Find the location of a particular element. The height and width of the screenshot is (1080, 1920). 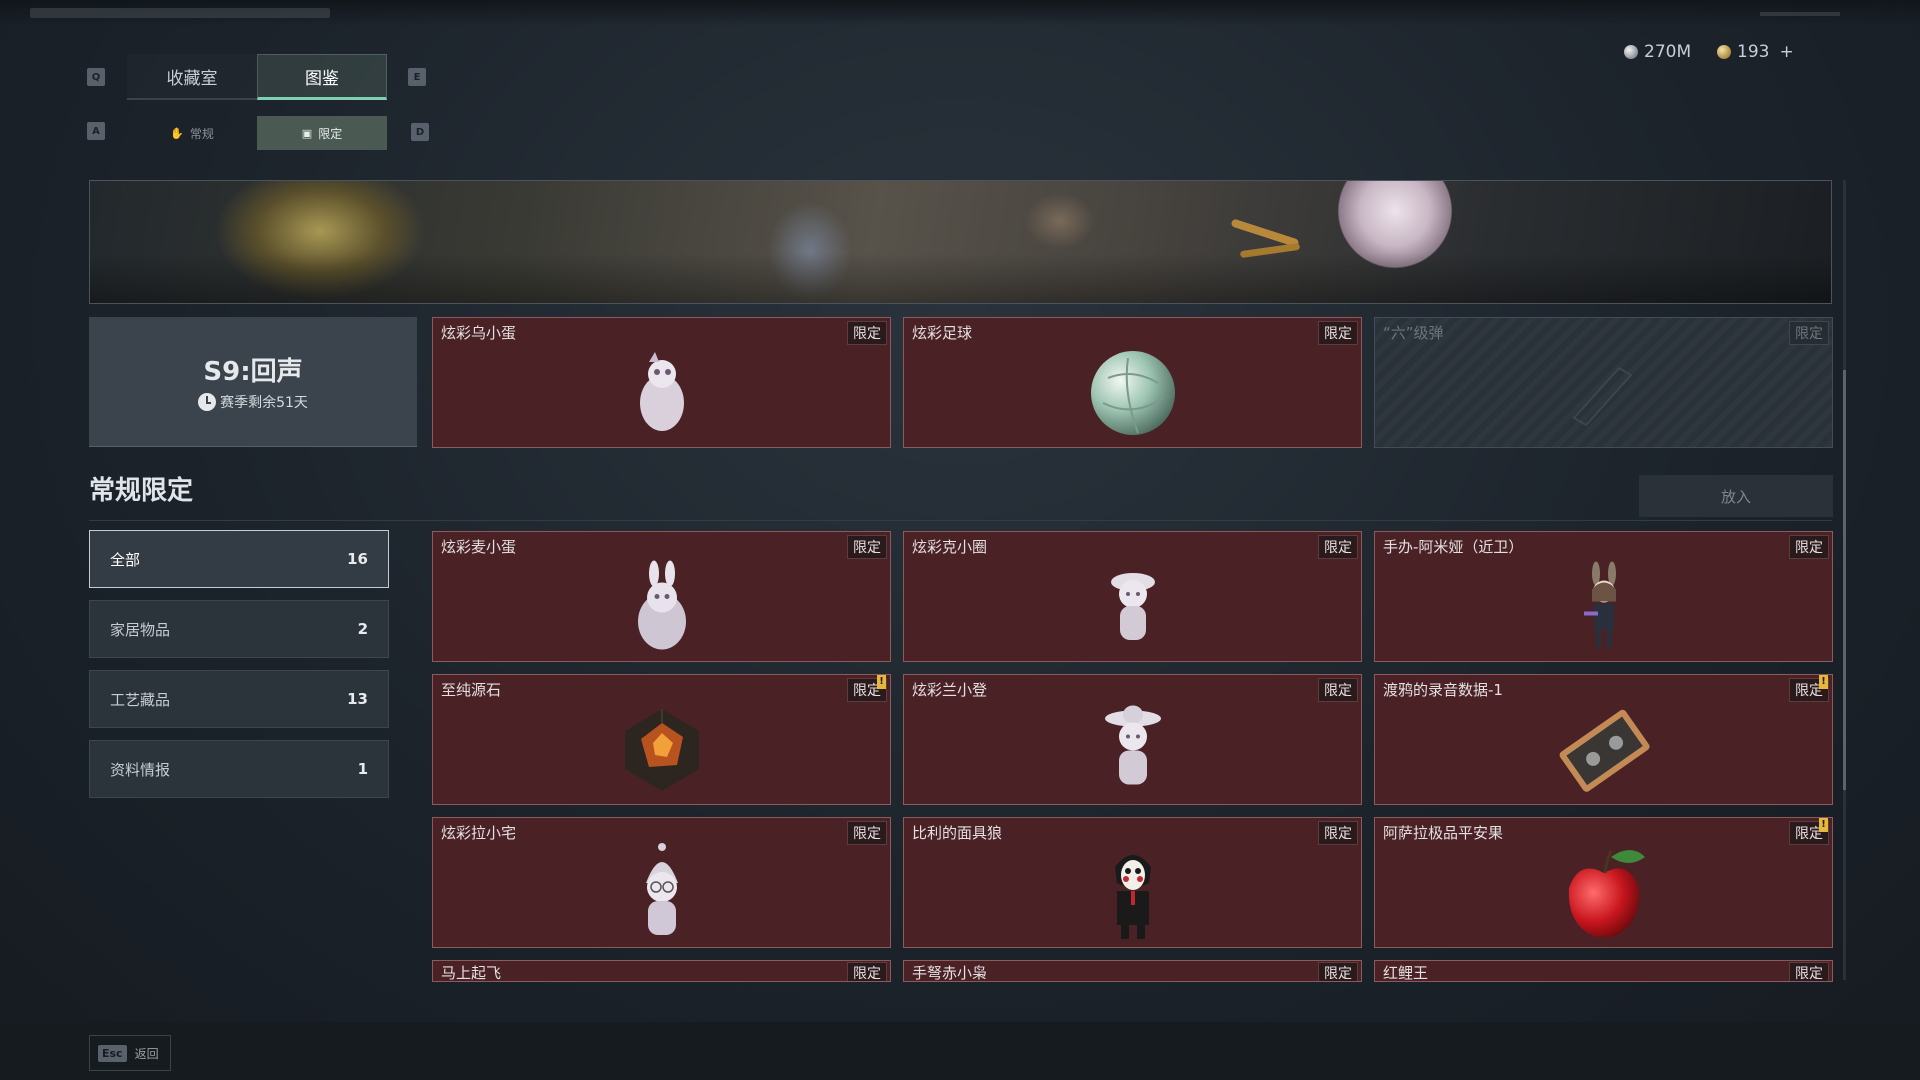

floor-shadow is located at coordinates (960, 278).